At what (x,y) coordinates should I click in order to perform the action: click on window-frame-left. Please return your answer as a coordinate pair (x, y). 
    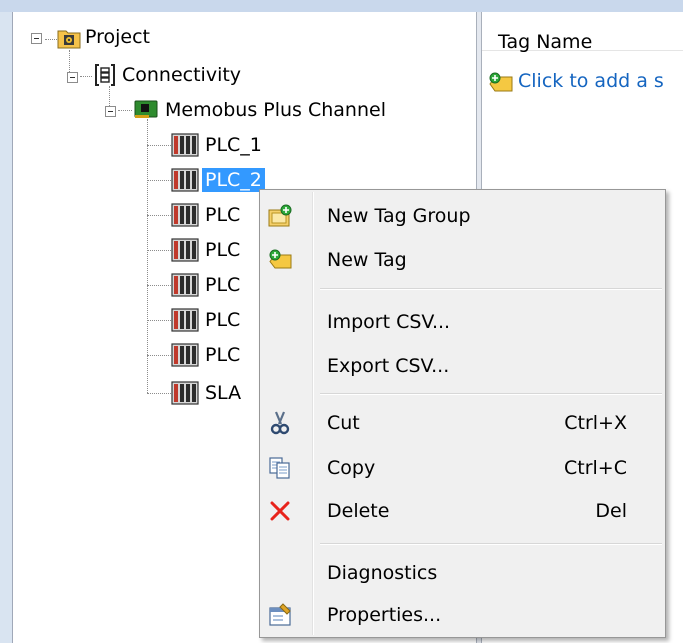
    Looking at the image, I should click on (6, 327).